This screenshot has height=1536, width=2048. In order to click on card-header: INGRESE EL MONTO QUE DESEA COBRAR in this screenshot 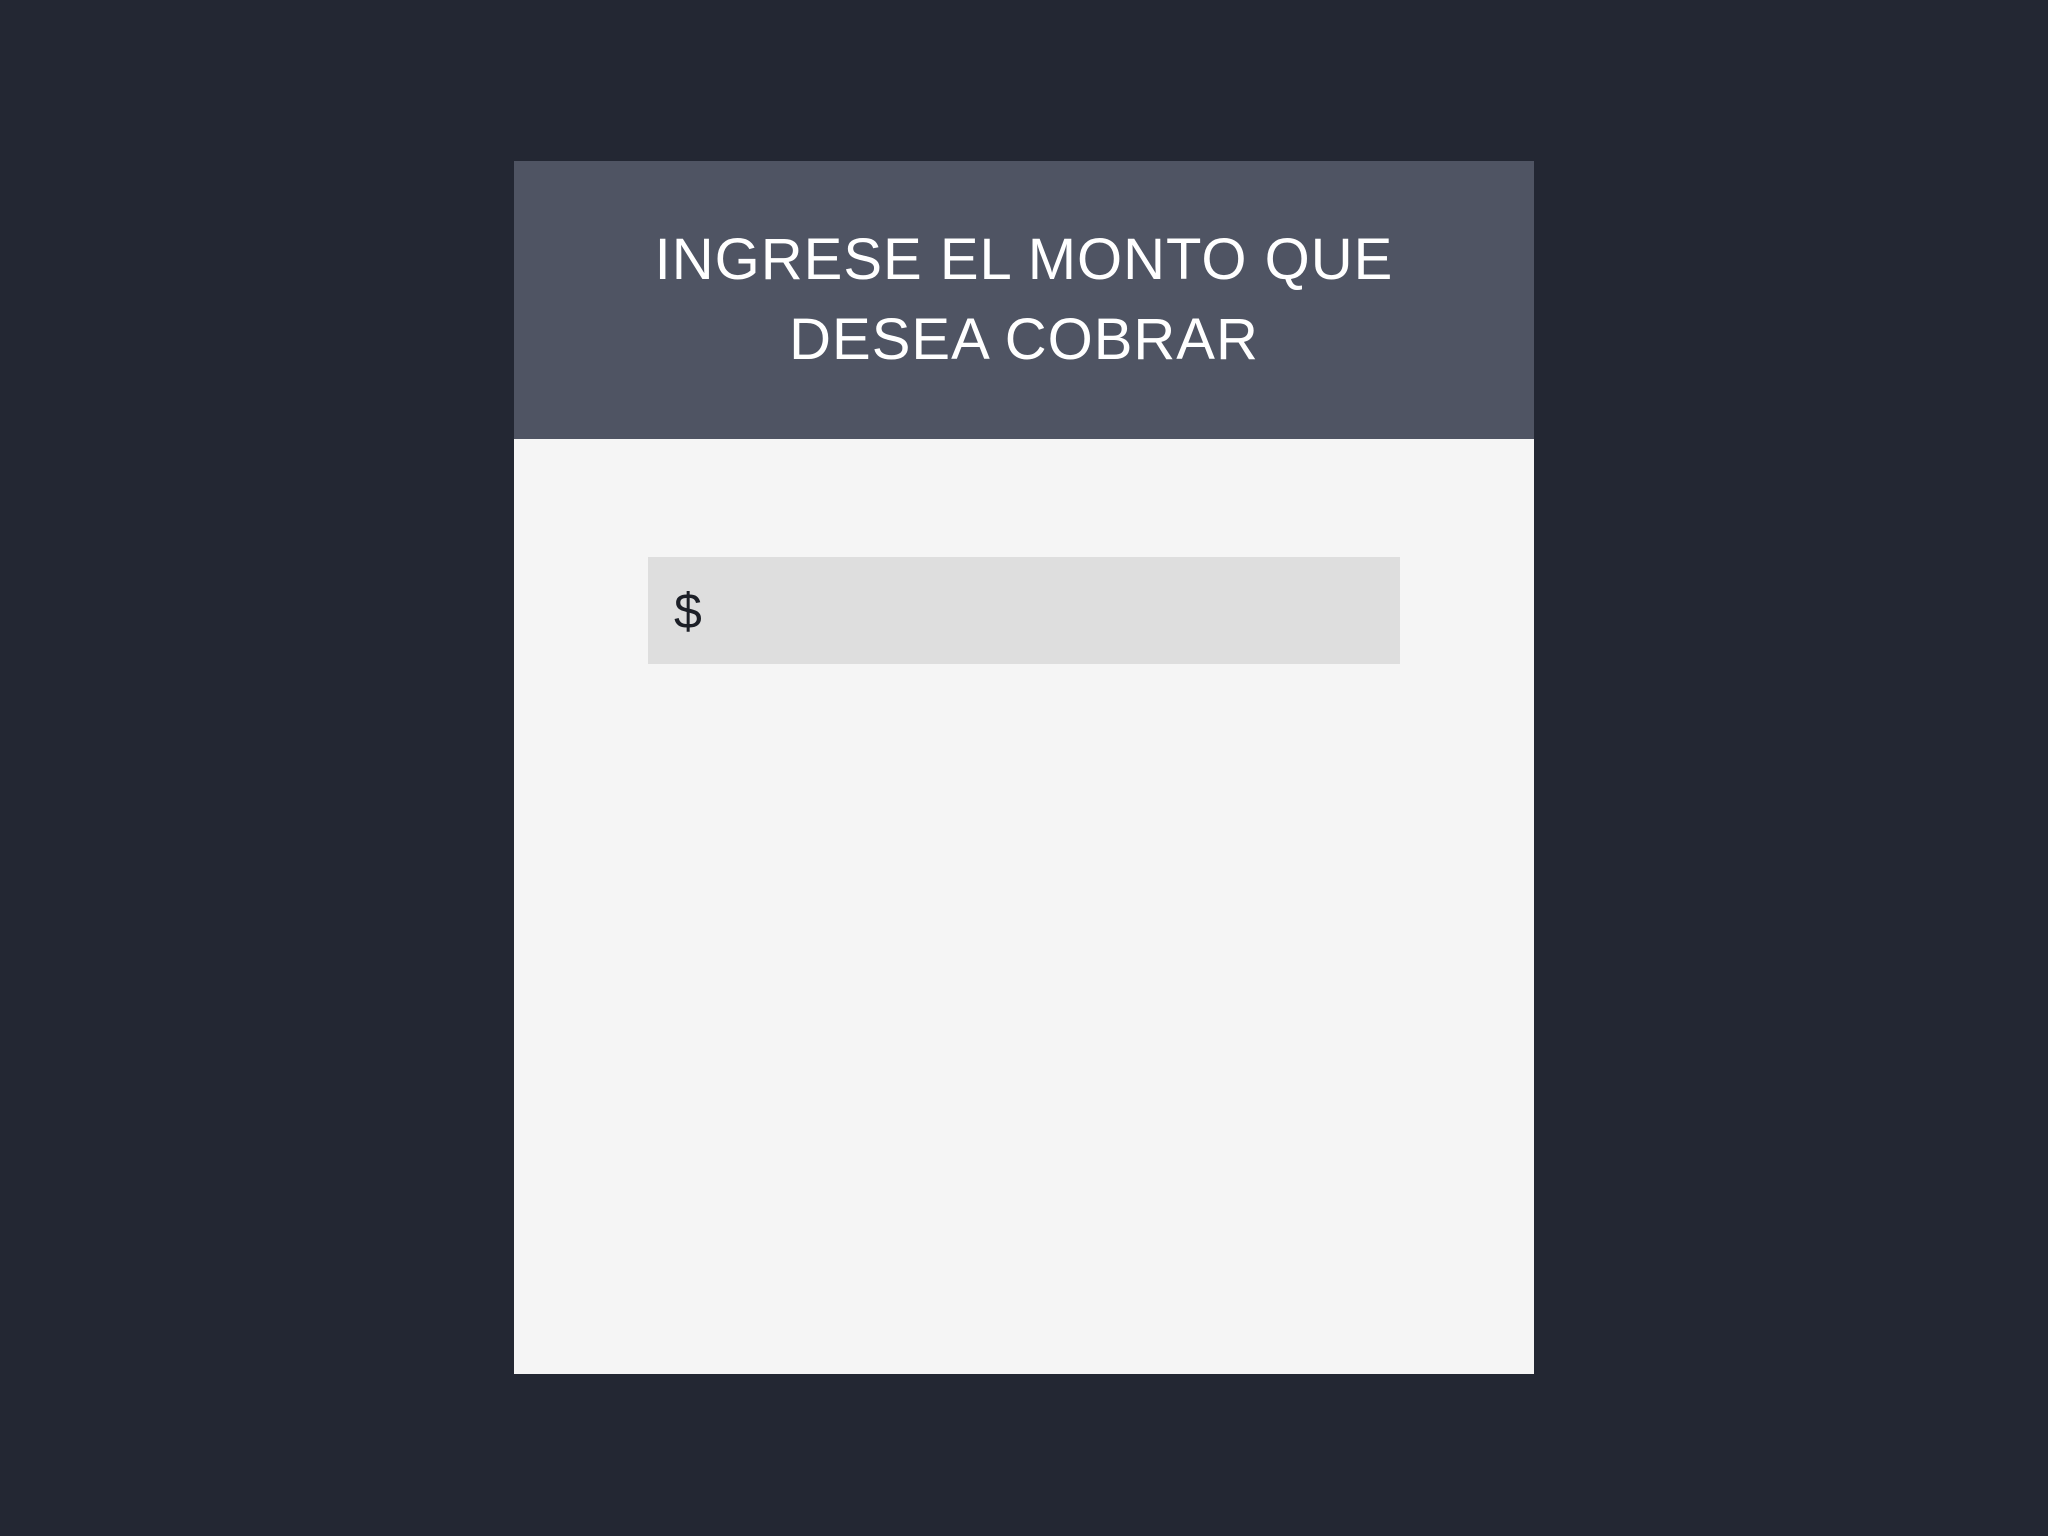, I will do `click(1024, 300)`.